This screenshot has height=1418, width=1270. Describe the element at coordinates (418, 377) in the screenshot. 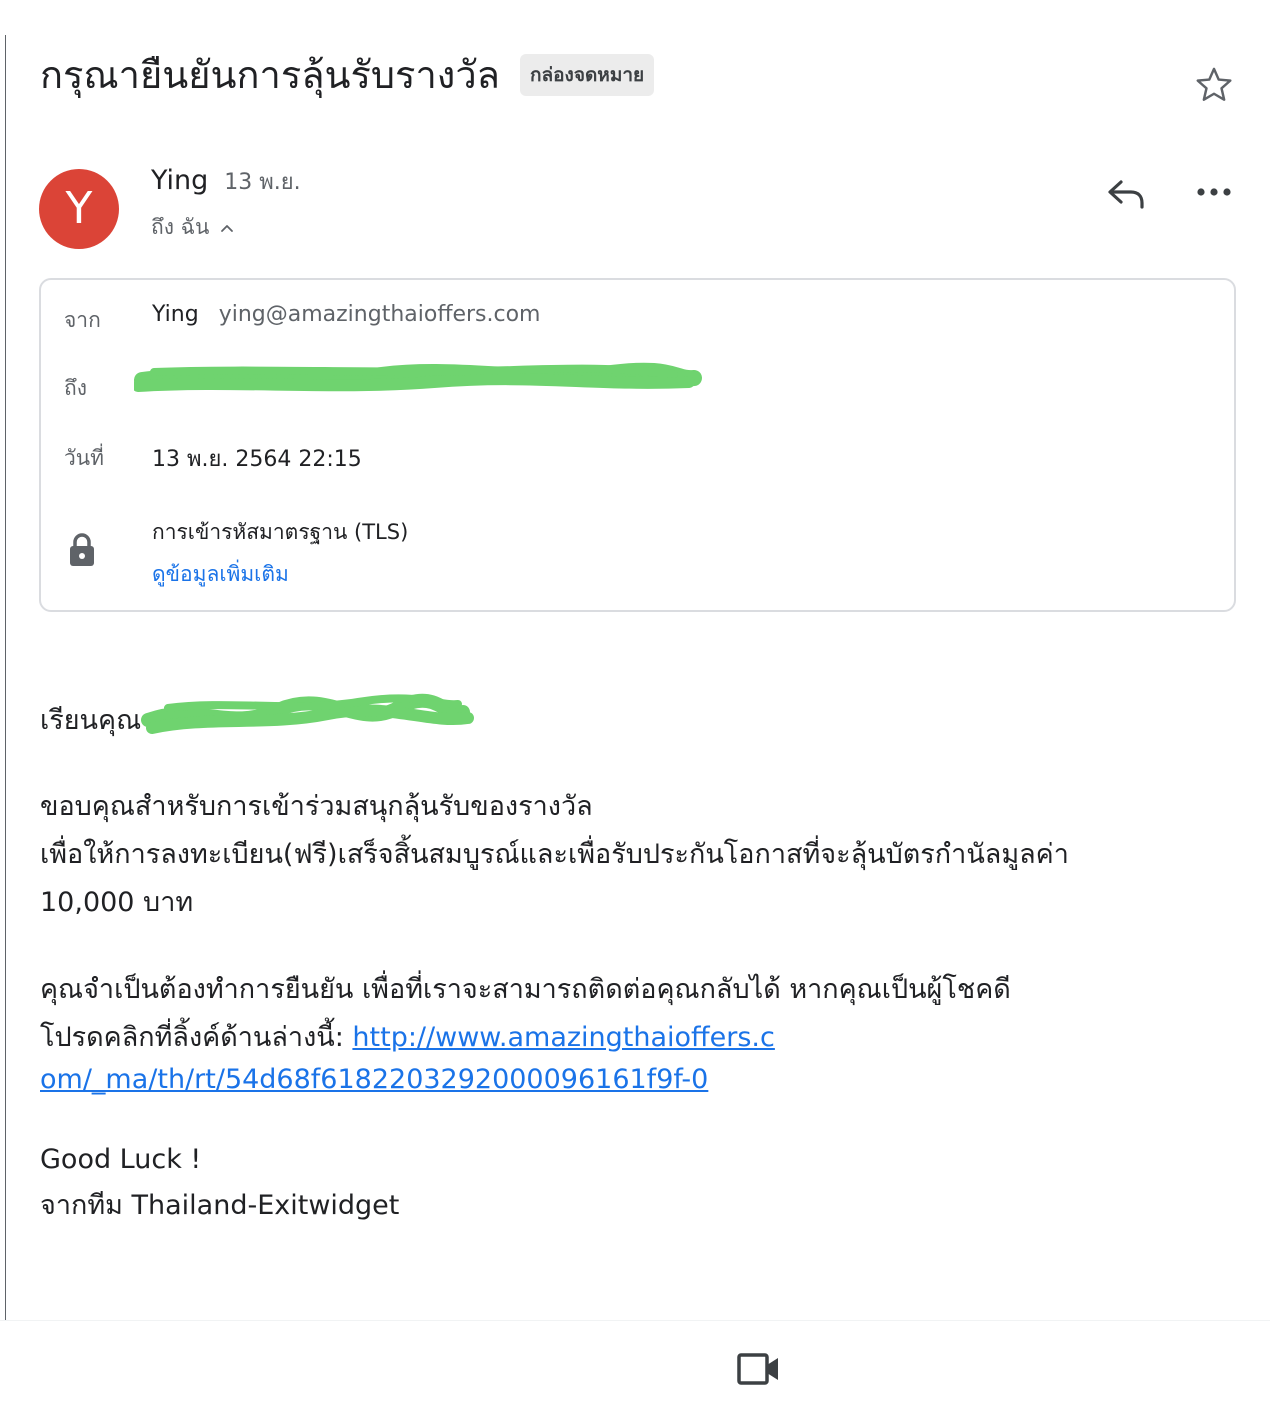

I see `redaction-scribble` at that location.